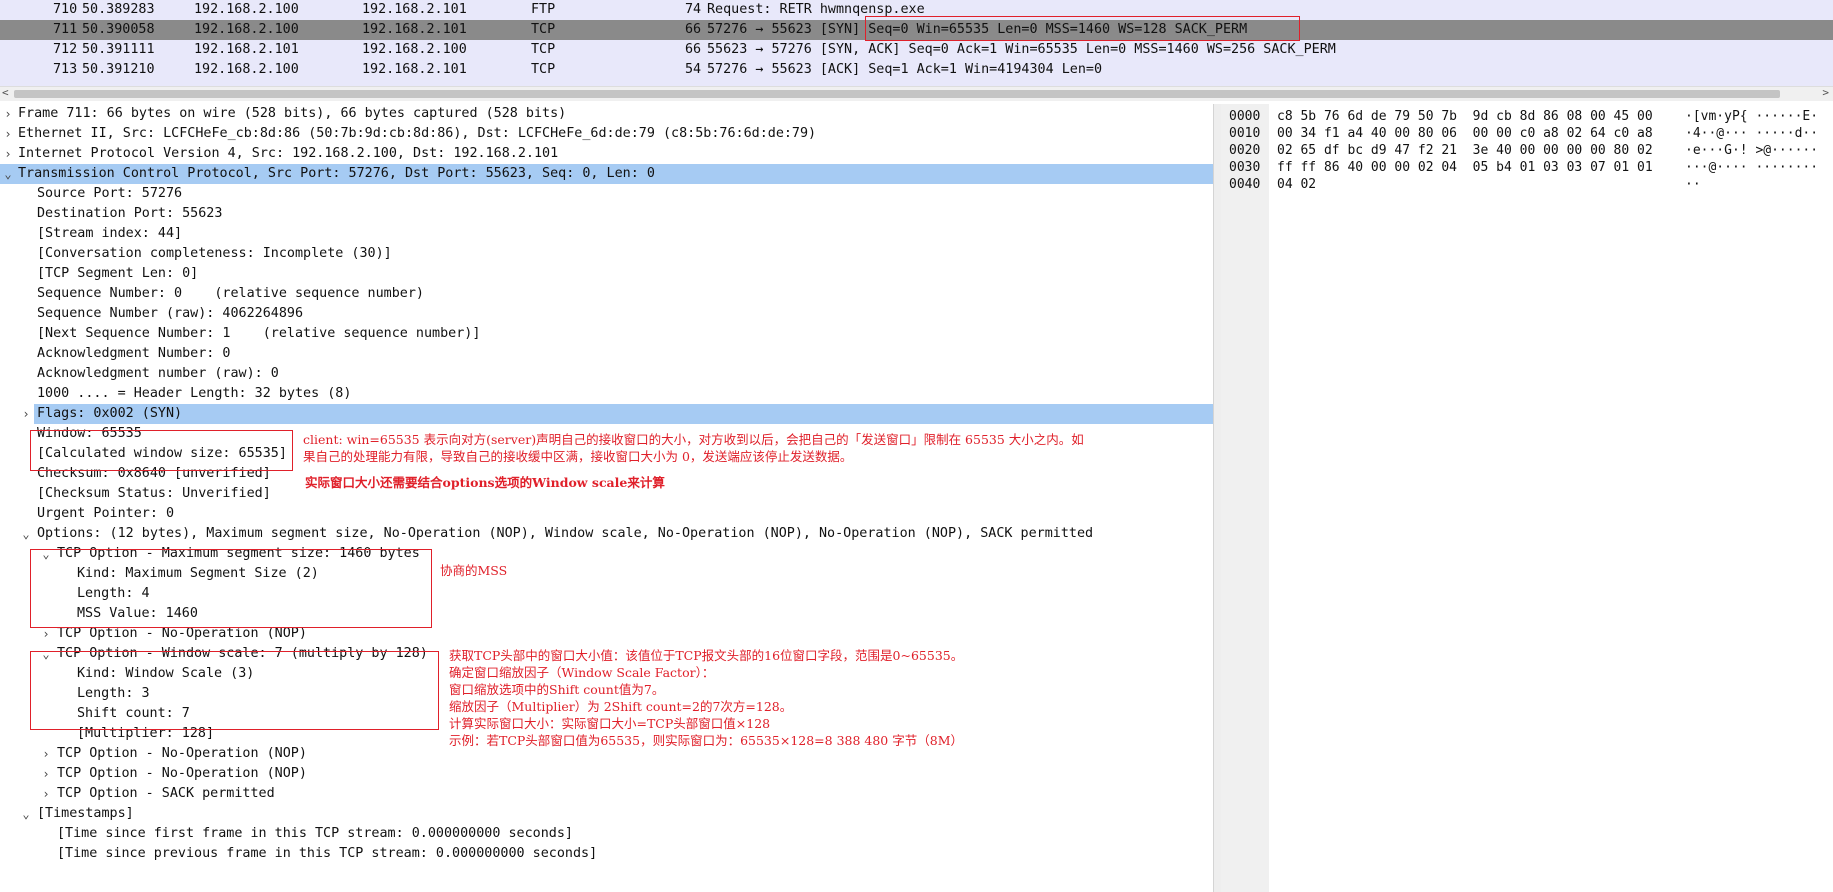 The height and width of the screenshot is (892, 1833). What do you see at coordinates (118, 9) in the screenshot?
I see `packet-cell-time: 50.389283` at bounding box center [118, 9].